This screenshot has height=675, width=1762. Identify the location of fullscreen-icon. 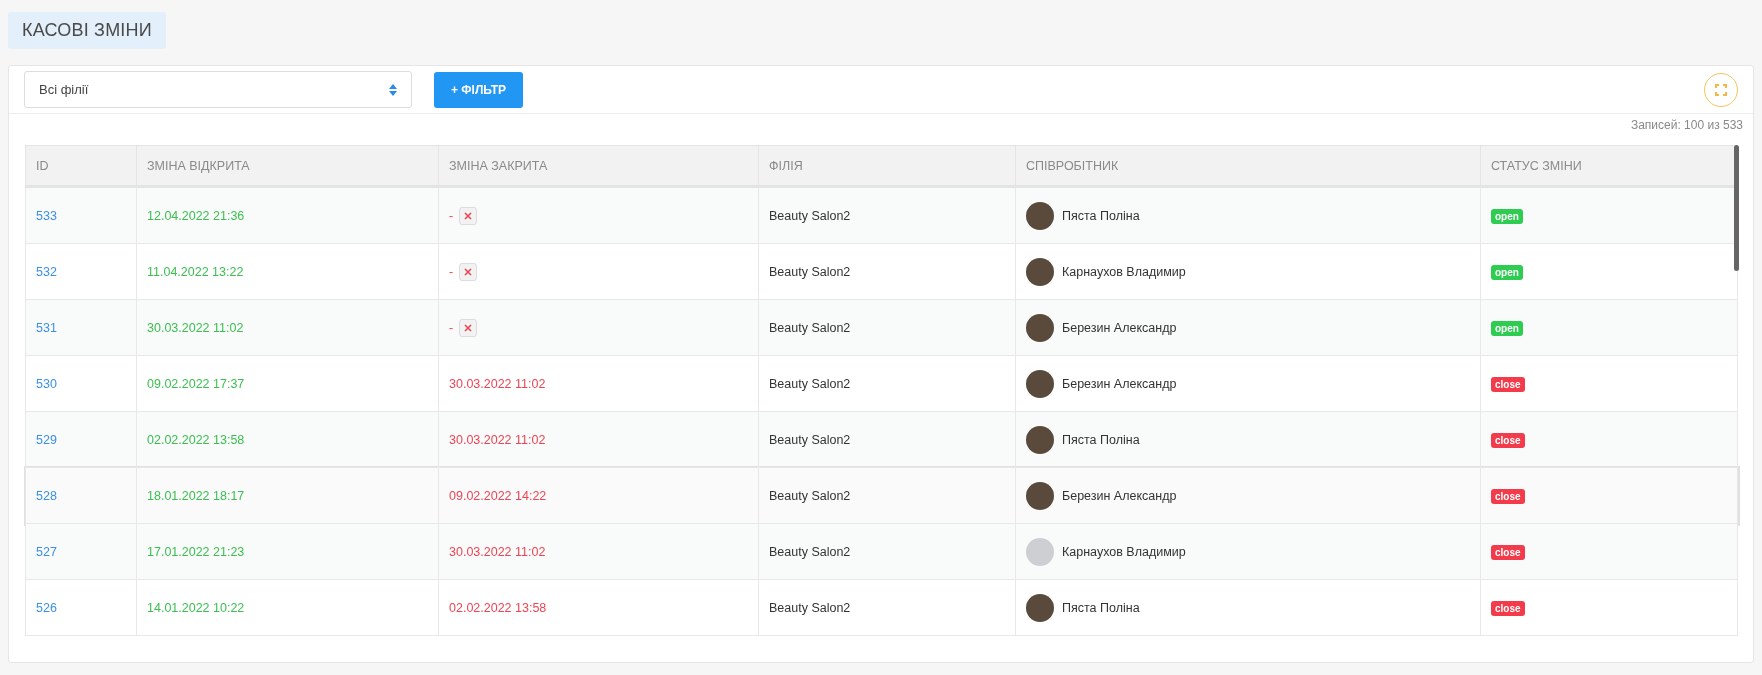
(1721, 89).